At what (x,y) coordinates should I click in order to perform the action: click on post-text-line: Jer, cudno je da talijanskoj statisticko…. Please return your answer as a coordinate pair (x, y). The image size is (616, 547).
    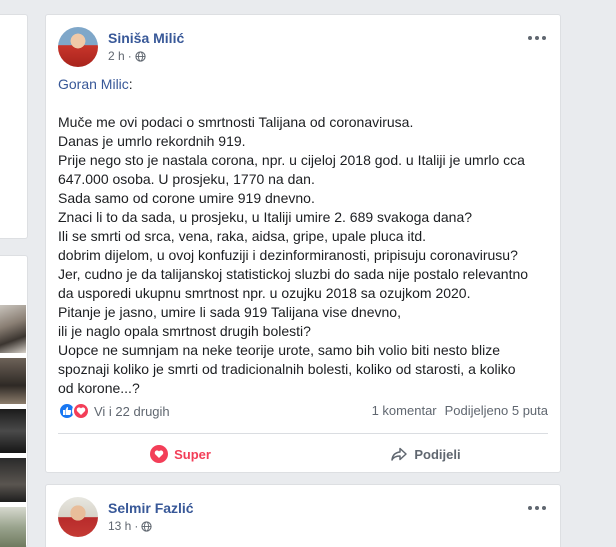
    Looking at the image, I should click on (293, 274).